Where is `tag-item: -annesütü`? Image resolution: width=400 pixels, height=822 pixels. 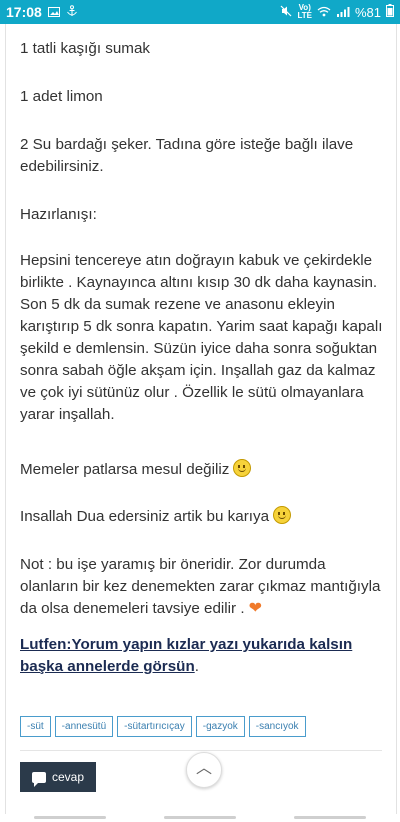
tag-item: -annesütü is located at coordinates (84, 726).